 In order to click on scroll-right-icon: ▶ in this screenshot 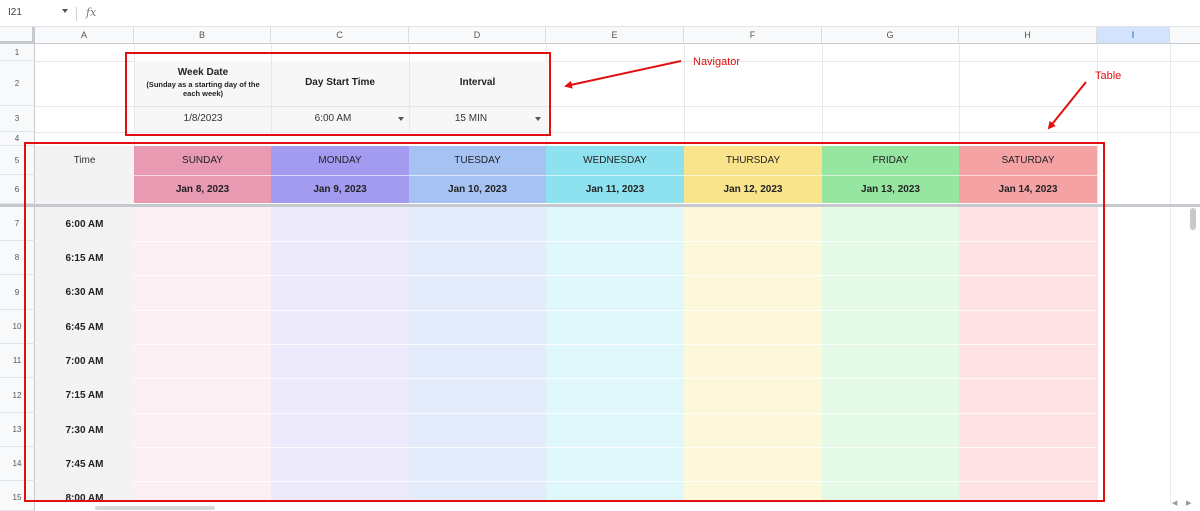, I will do `click(1188, 503)`.